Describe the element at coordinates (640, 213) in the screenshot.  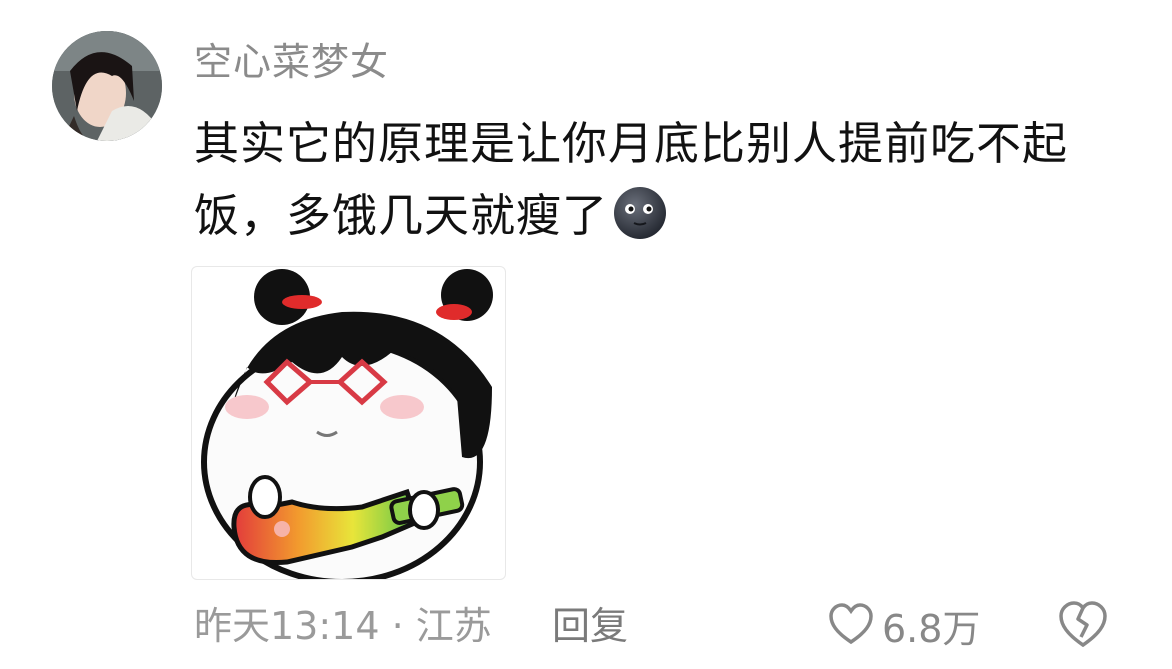
I see `new-moon-face-icon` at that location.